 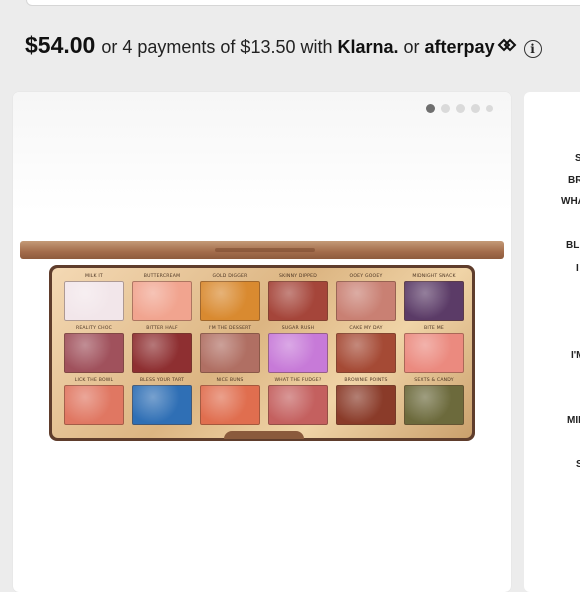 What do you see at coordinates (573, 420) in the screenshot?
I see `side-panel-text: MIL` at bounding box center [573, 420].